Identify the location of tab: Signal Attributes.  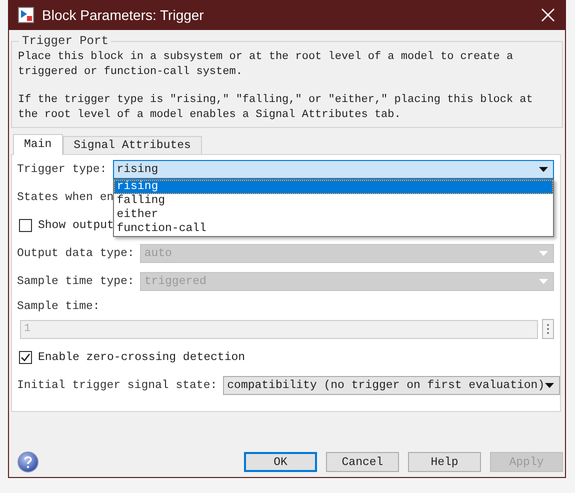
(132, 145).